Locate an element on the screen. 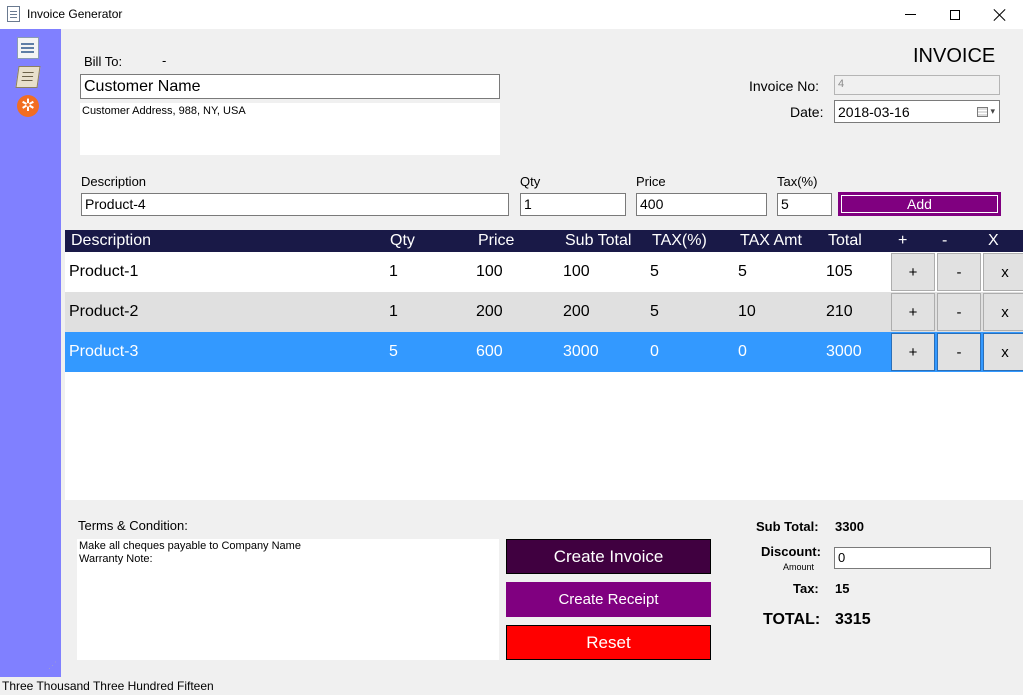  date-picker: 2018-03-16 ▾ is located at coordinates (917, 111).